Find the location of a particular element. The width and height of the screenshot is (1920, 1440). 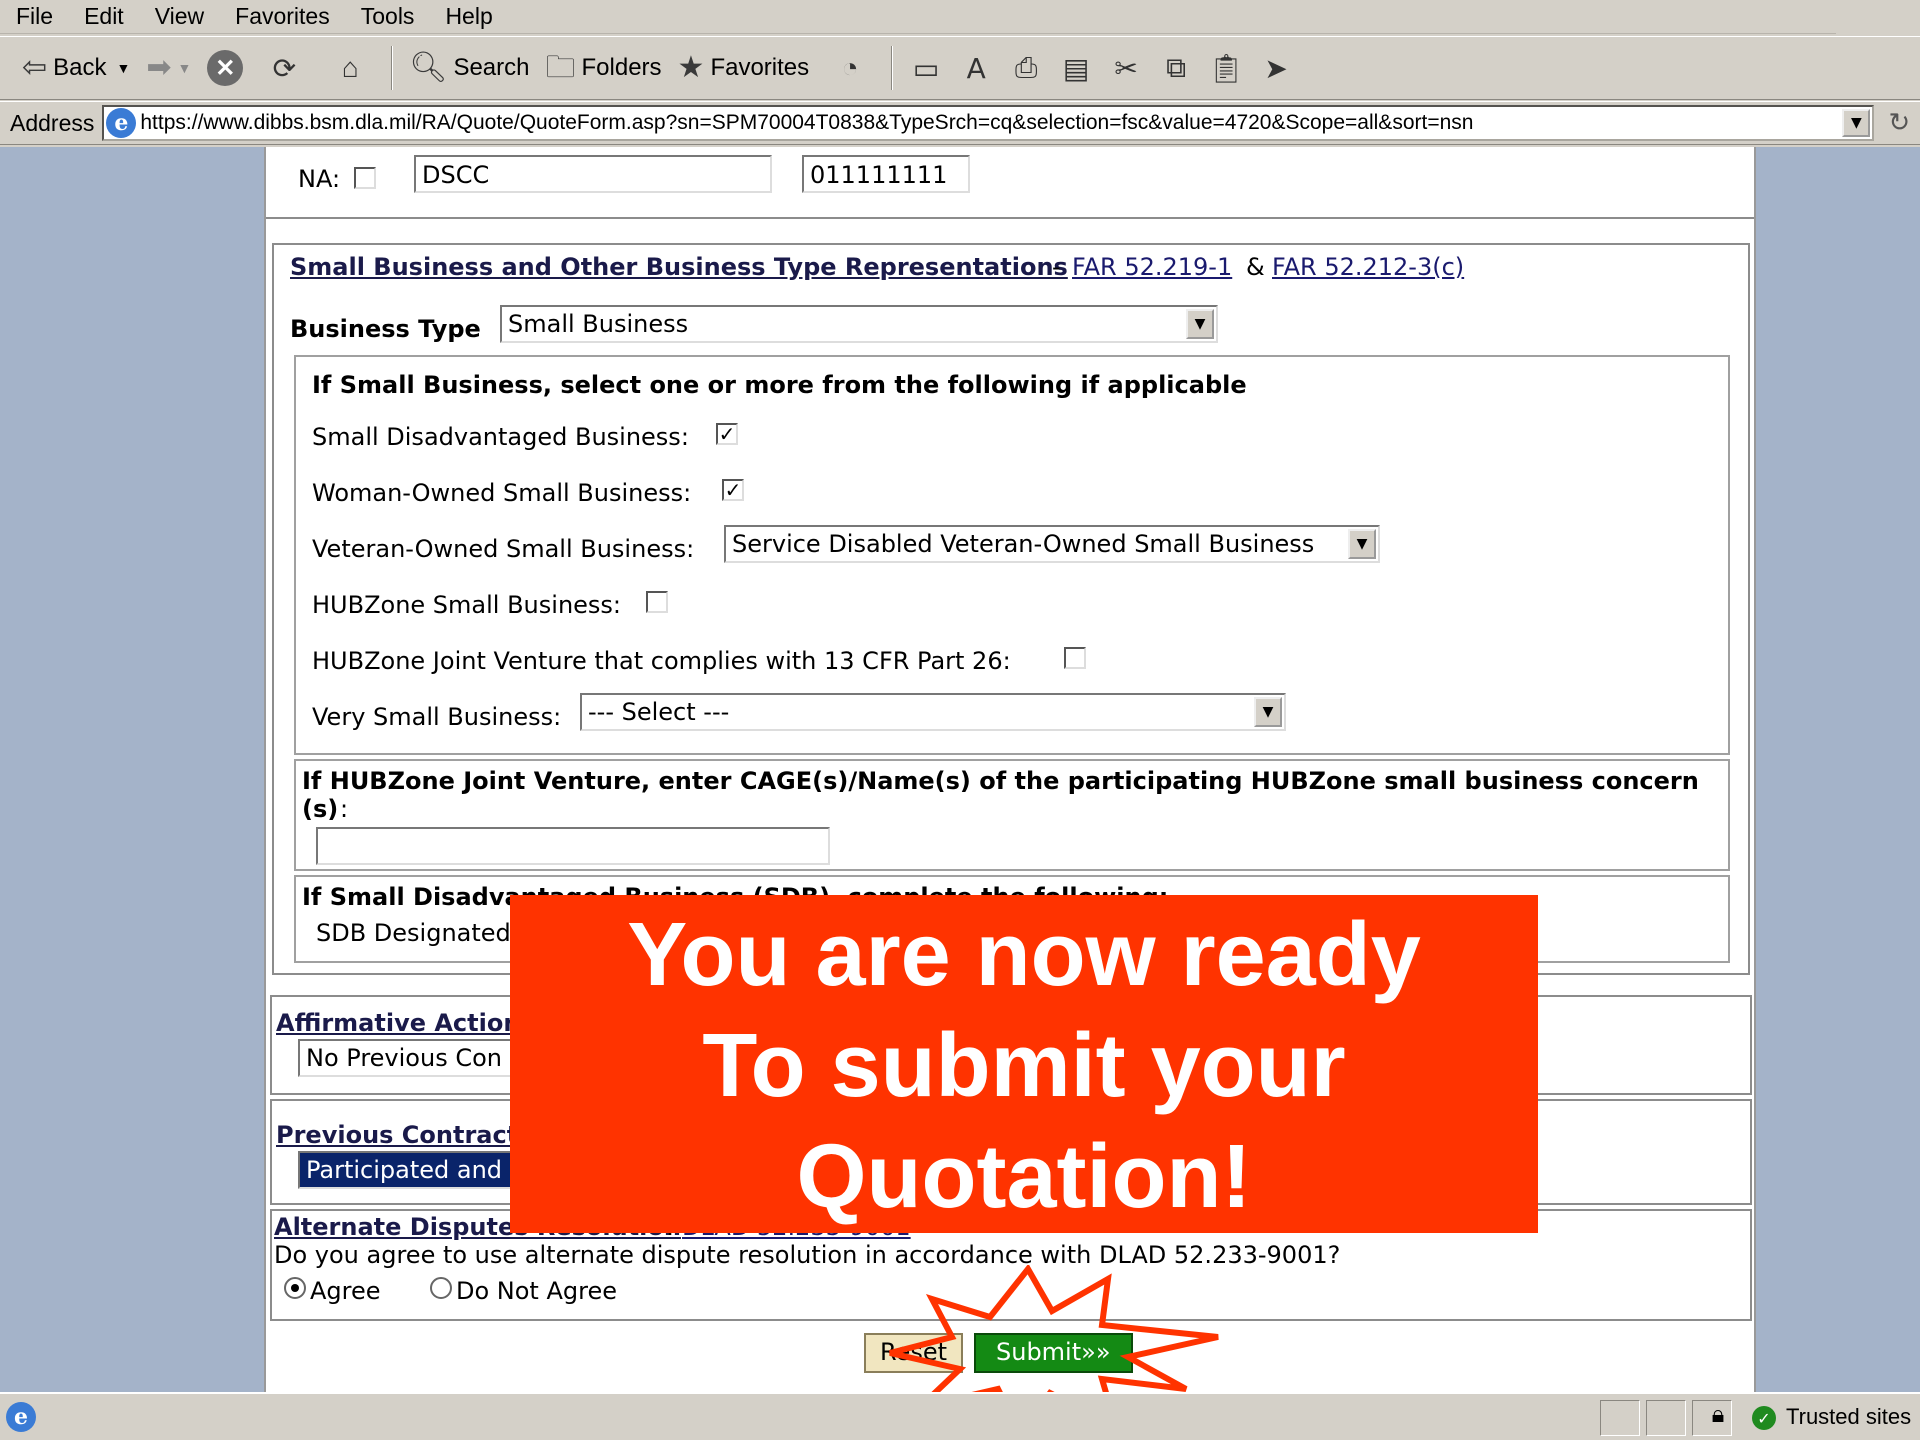

favorites-button: ★ Favorites is located at coordinates (744, 68).